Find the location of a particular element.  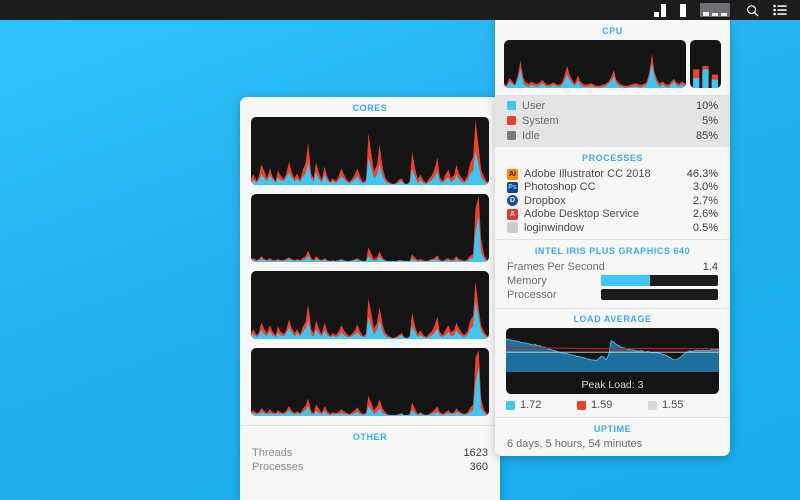

load-1min-swatch is located at coordinates (510, 405).